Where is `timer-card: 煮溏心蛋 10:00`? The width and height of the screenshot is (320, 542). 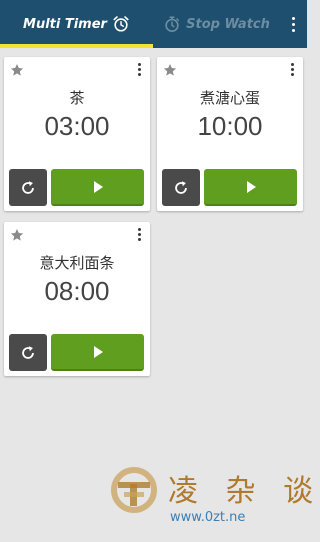 timer-card: 煮溏心蛋 10:00 is located at coordinates (230, 134).